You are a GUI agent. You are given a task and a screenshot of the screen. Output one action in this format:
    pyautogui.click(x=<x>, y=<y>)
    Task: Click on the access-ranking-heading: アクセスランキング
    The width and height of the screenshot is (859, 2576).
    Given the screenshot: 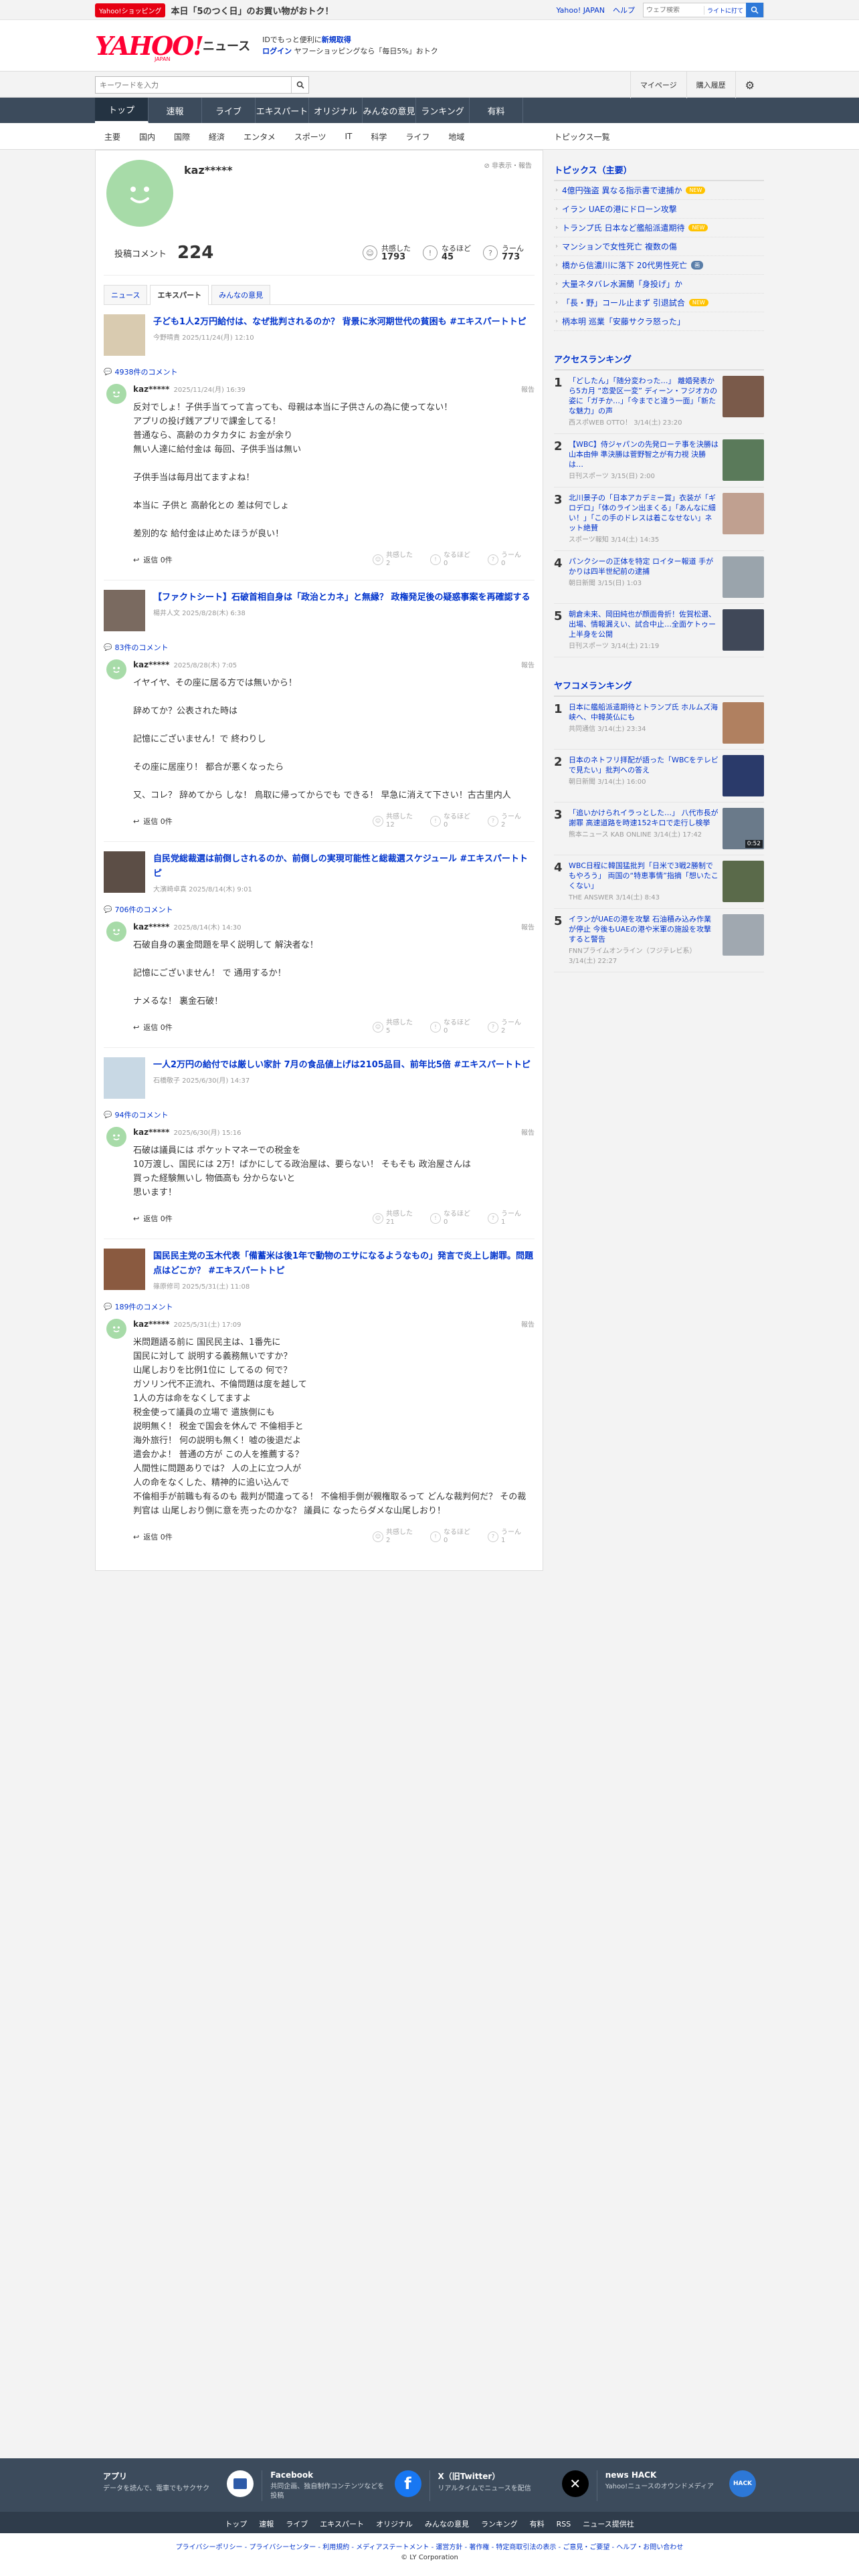 What is the action you would take?
    pyautogui.click(x=659, y=358)
    